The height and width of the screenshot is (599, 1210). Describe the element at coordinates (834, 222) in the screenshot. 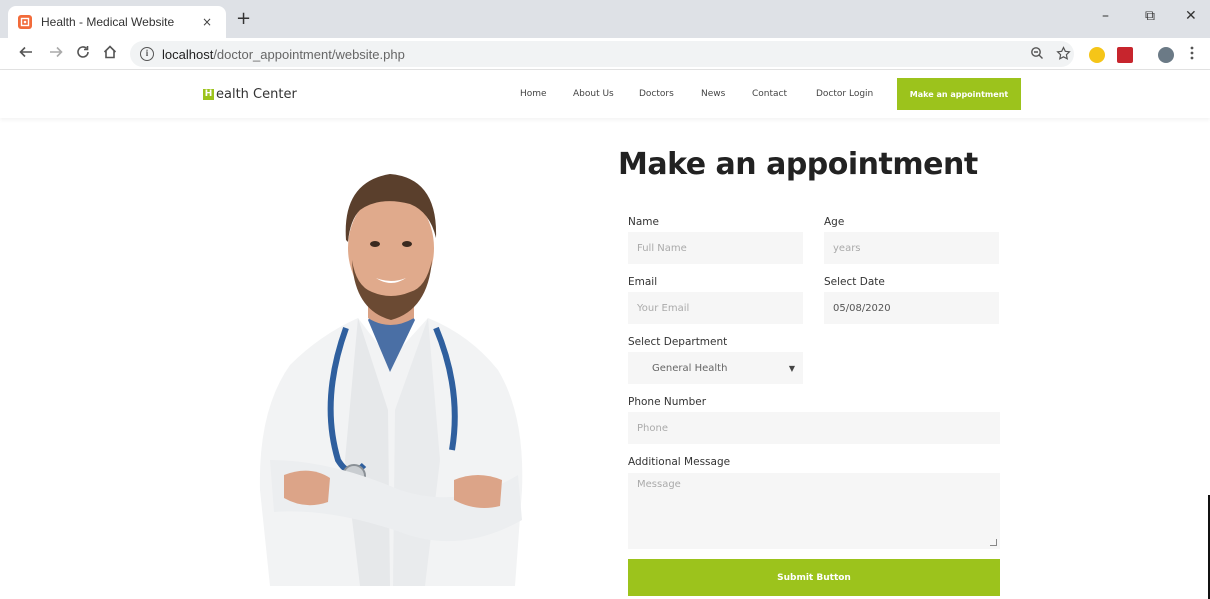

I see `age-label: Age` at that location.